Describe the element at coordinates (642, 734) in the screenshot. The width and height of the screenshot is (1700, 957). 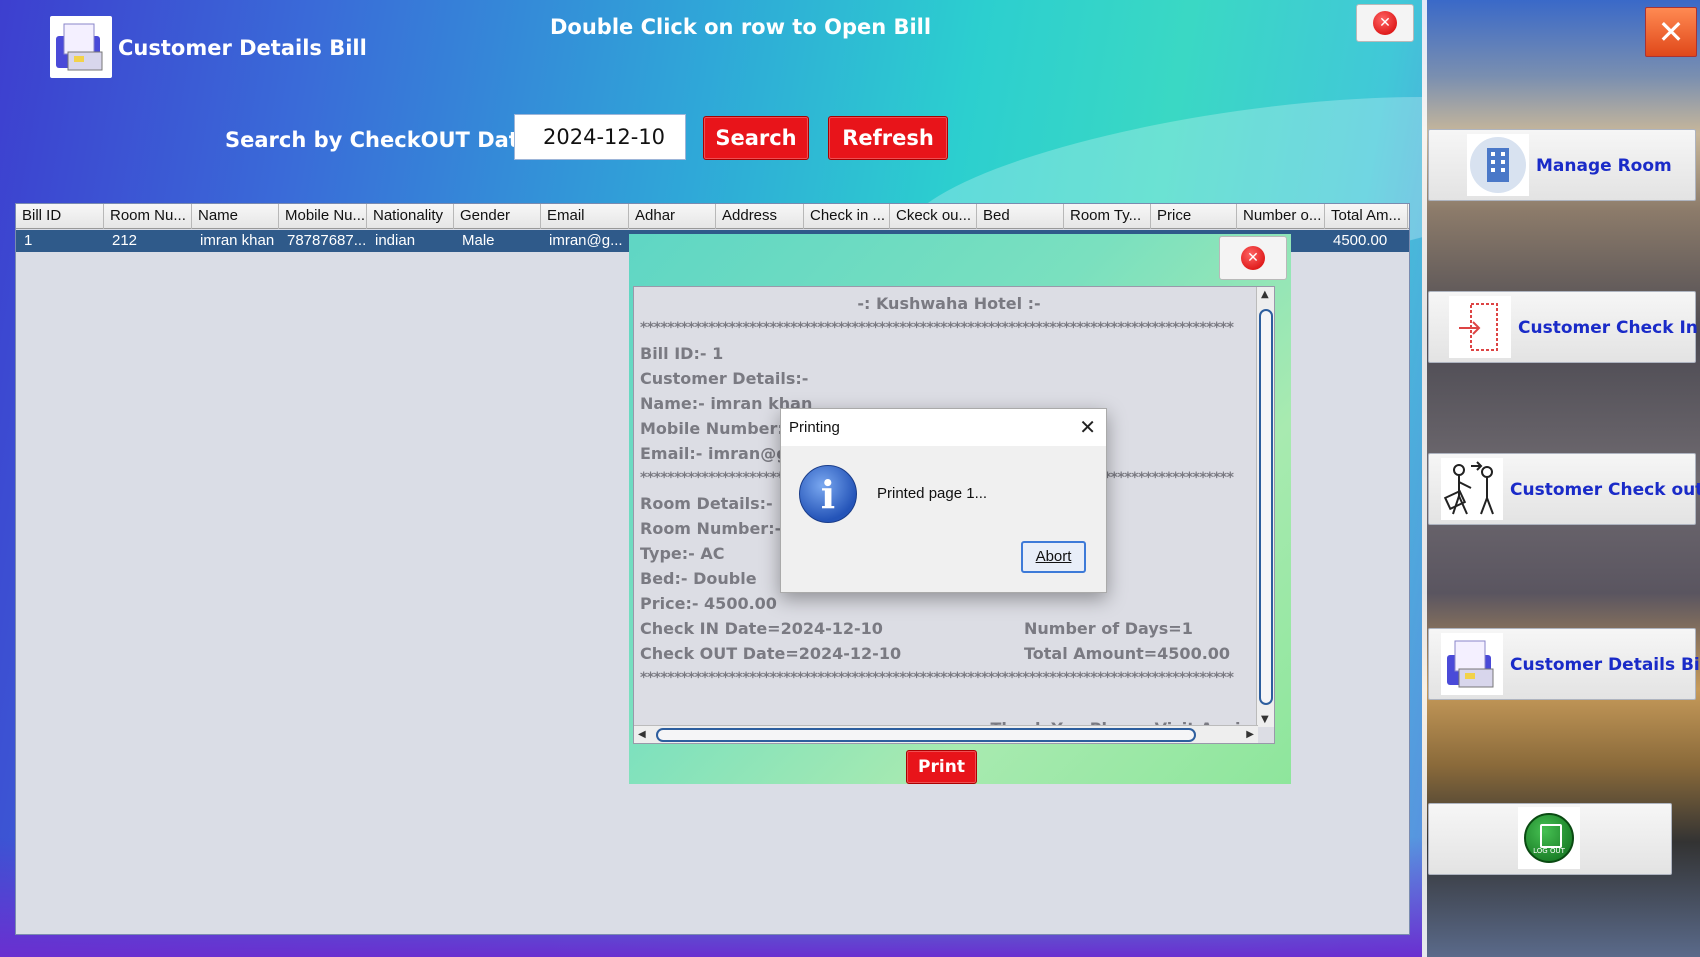
I see `scroll-left-icon: ◀` at that location.